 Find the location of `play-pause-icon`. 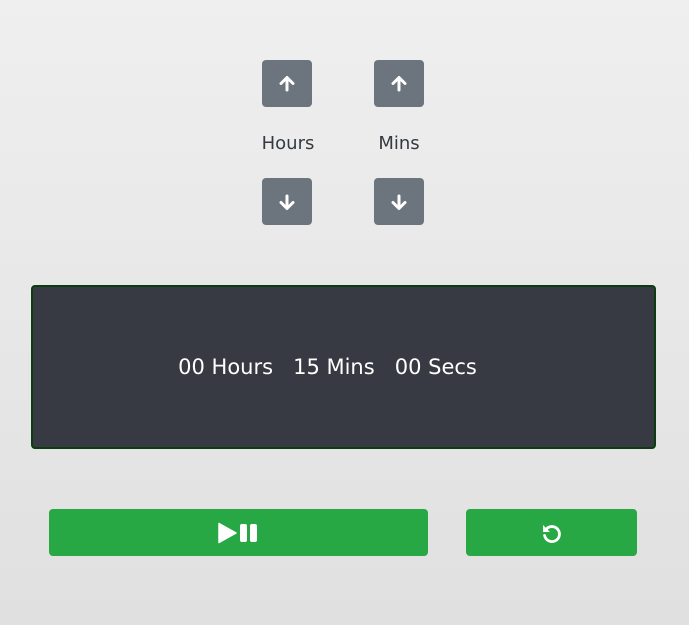

play-pause-icon is located at coordinates (237, 532).